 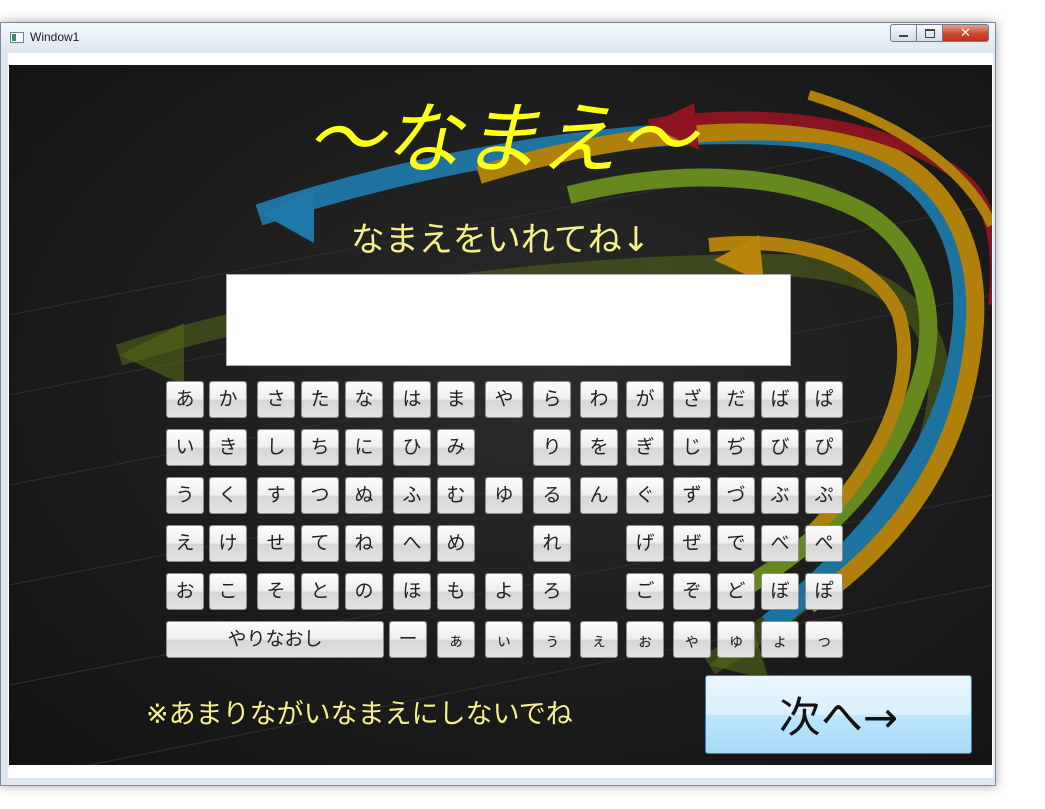 What do you see at coordinates (412, 495) in the screenshot?
I see `key-r3-c6: ふ` at bounding box center [412, 495].